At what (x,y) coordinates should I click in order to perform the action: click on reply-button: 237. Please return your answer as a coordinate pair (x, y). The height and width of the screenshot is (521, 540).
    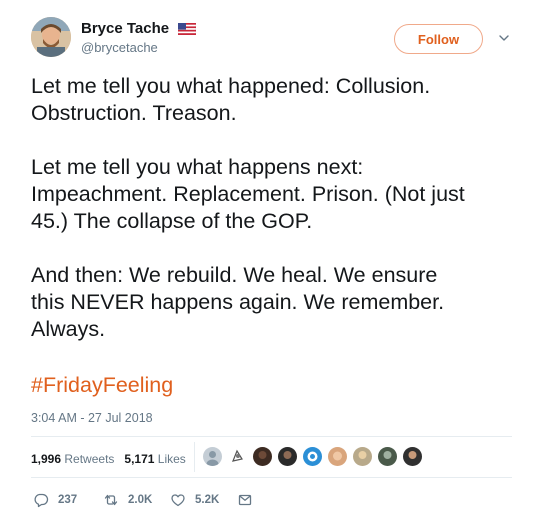
    Looking at the image, I should click on (55, 500).